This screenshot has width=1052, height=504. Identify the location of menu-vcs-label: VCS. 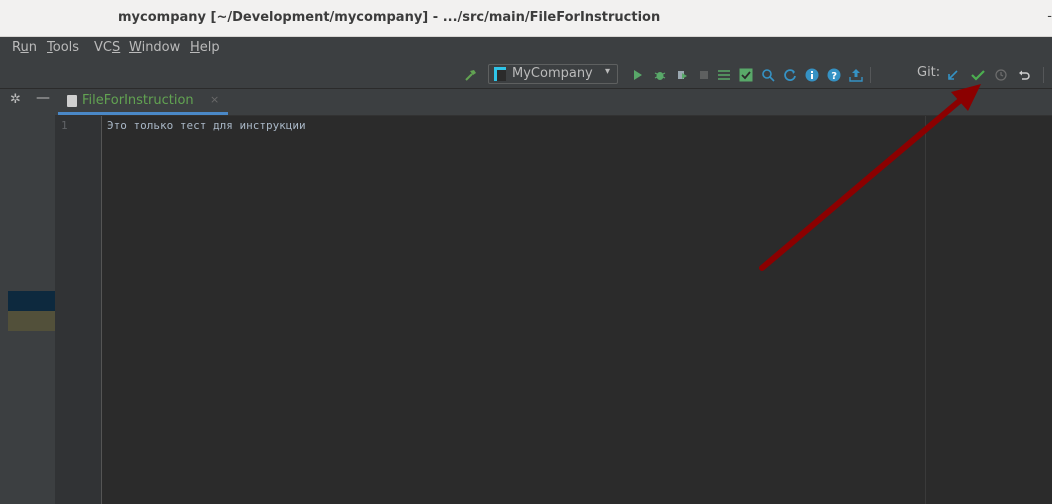
(107, 47).